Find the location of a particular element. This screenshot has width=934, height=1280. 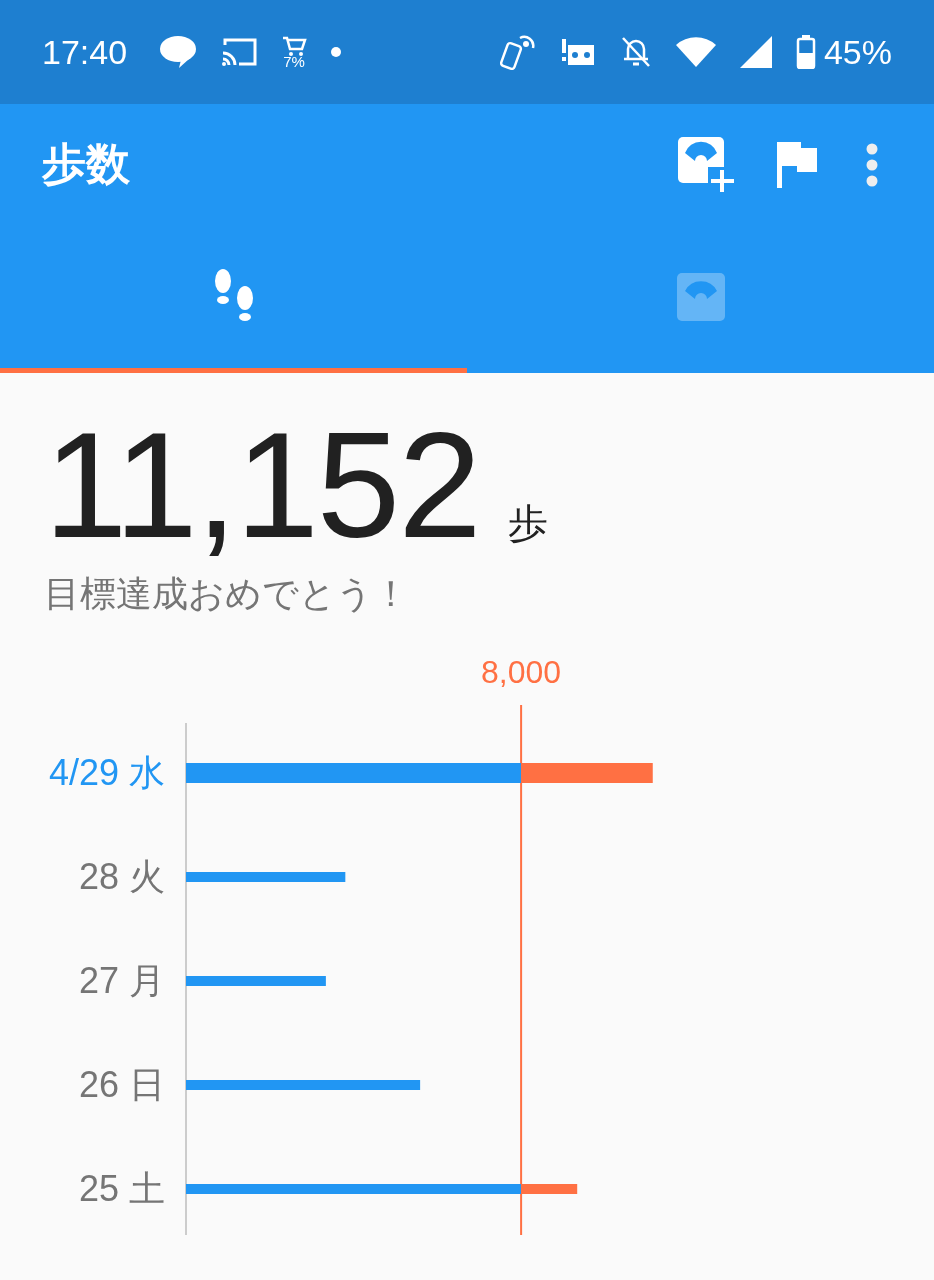

scale-icon is located at coordinates (700, 296).